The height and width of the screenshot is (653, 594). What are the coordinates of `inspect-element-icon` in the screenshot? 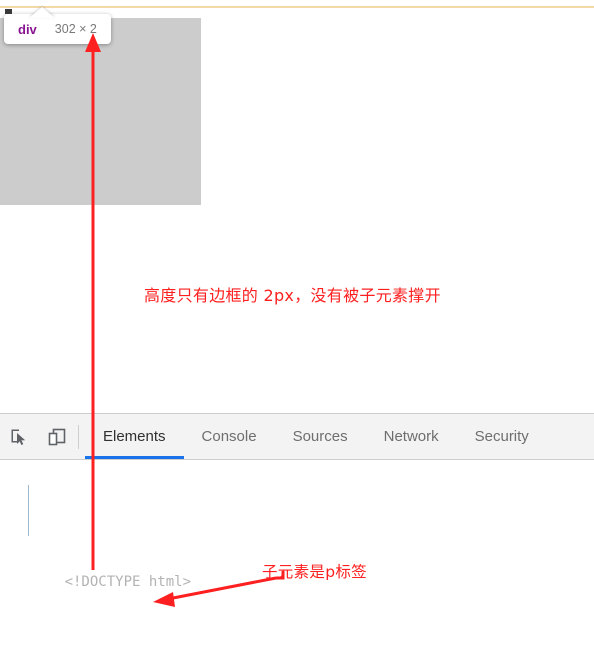 It's located at (19, 437).